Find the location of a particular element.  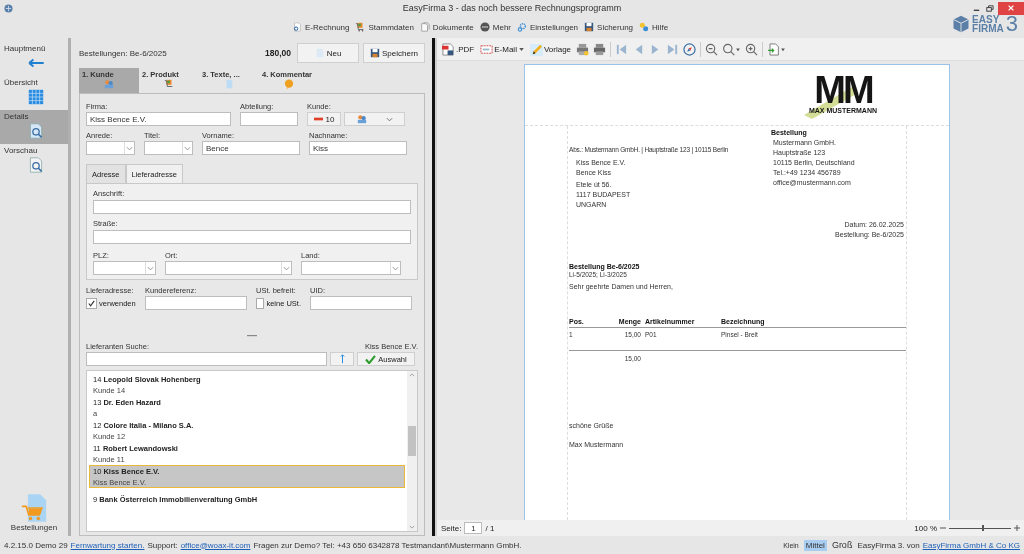

vendor-text: EasyFirma 3. von is located at coordinates (888, 545).